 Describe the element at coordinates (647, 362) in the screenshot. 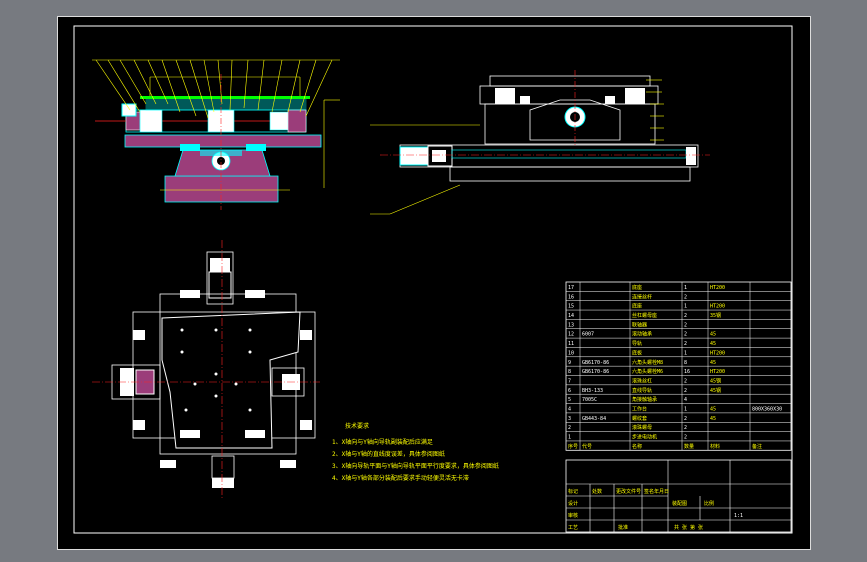

I see `bom-cell-name: 六角头螺栓M8` at that location.